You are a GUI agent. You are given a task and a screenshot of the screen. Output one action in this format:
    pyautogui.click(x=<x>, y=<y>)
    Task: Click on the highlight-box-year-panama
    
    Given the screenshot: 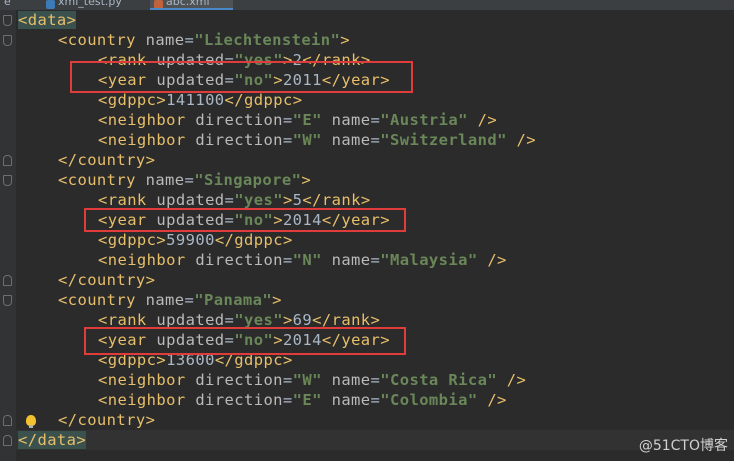 What is the action you would take?
    pyautogui.click(x=245, y=341)
    